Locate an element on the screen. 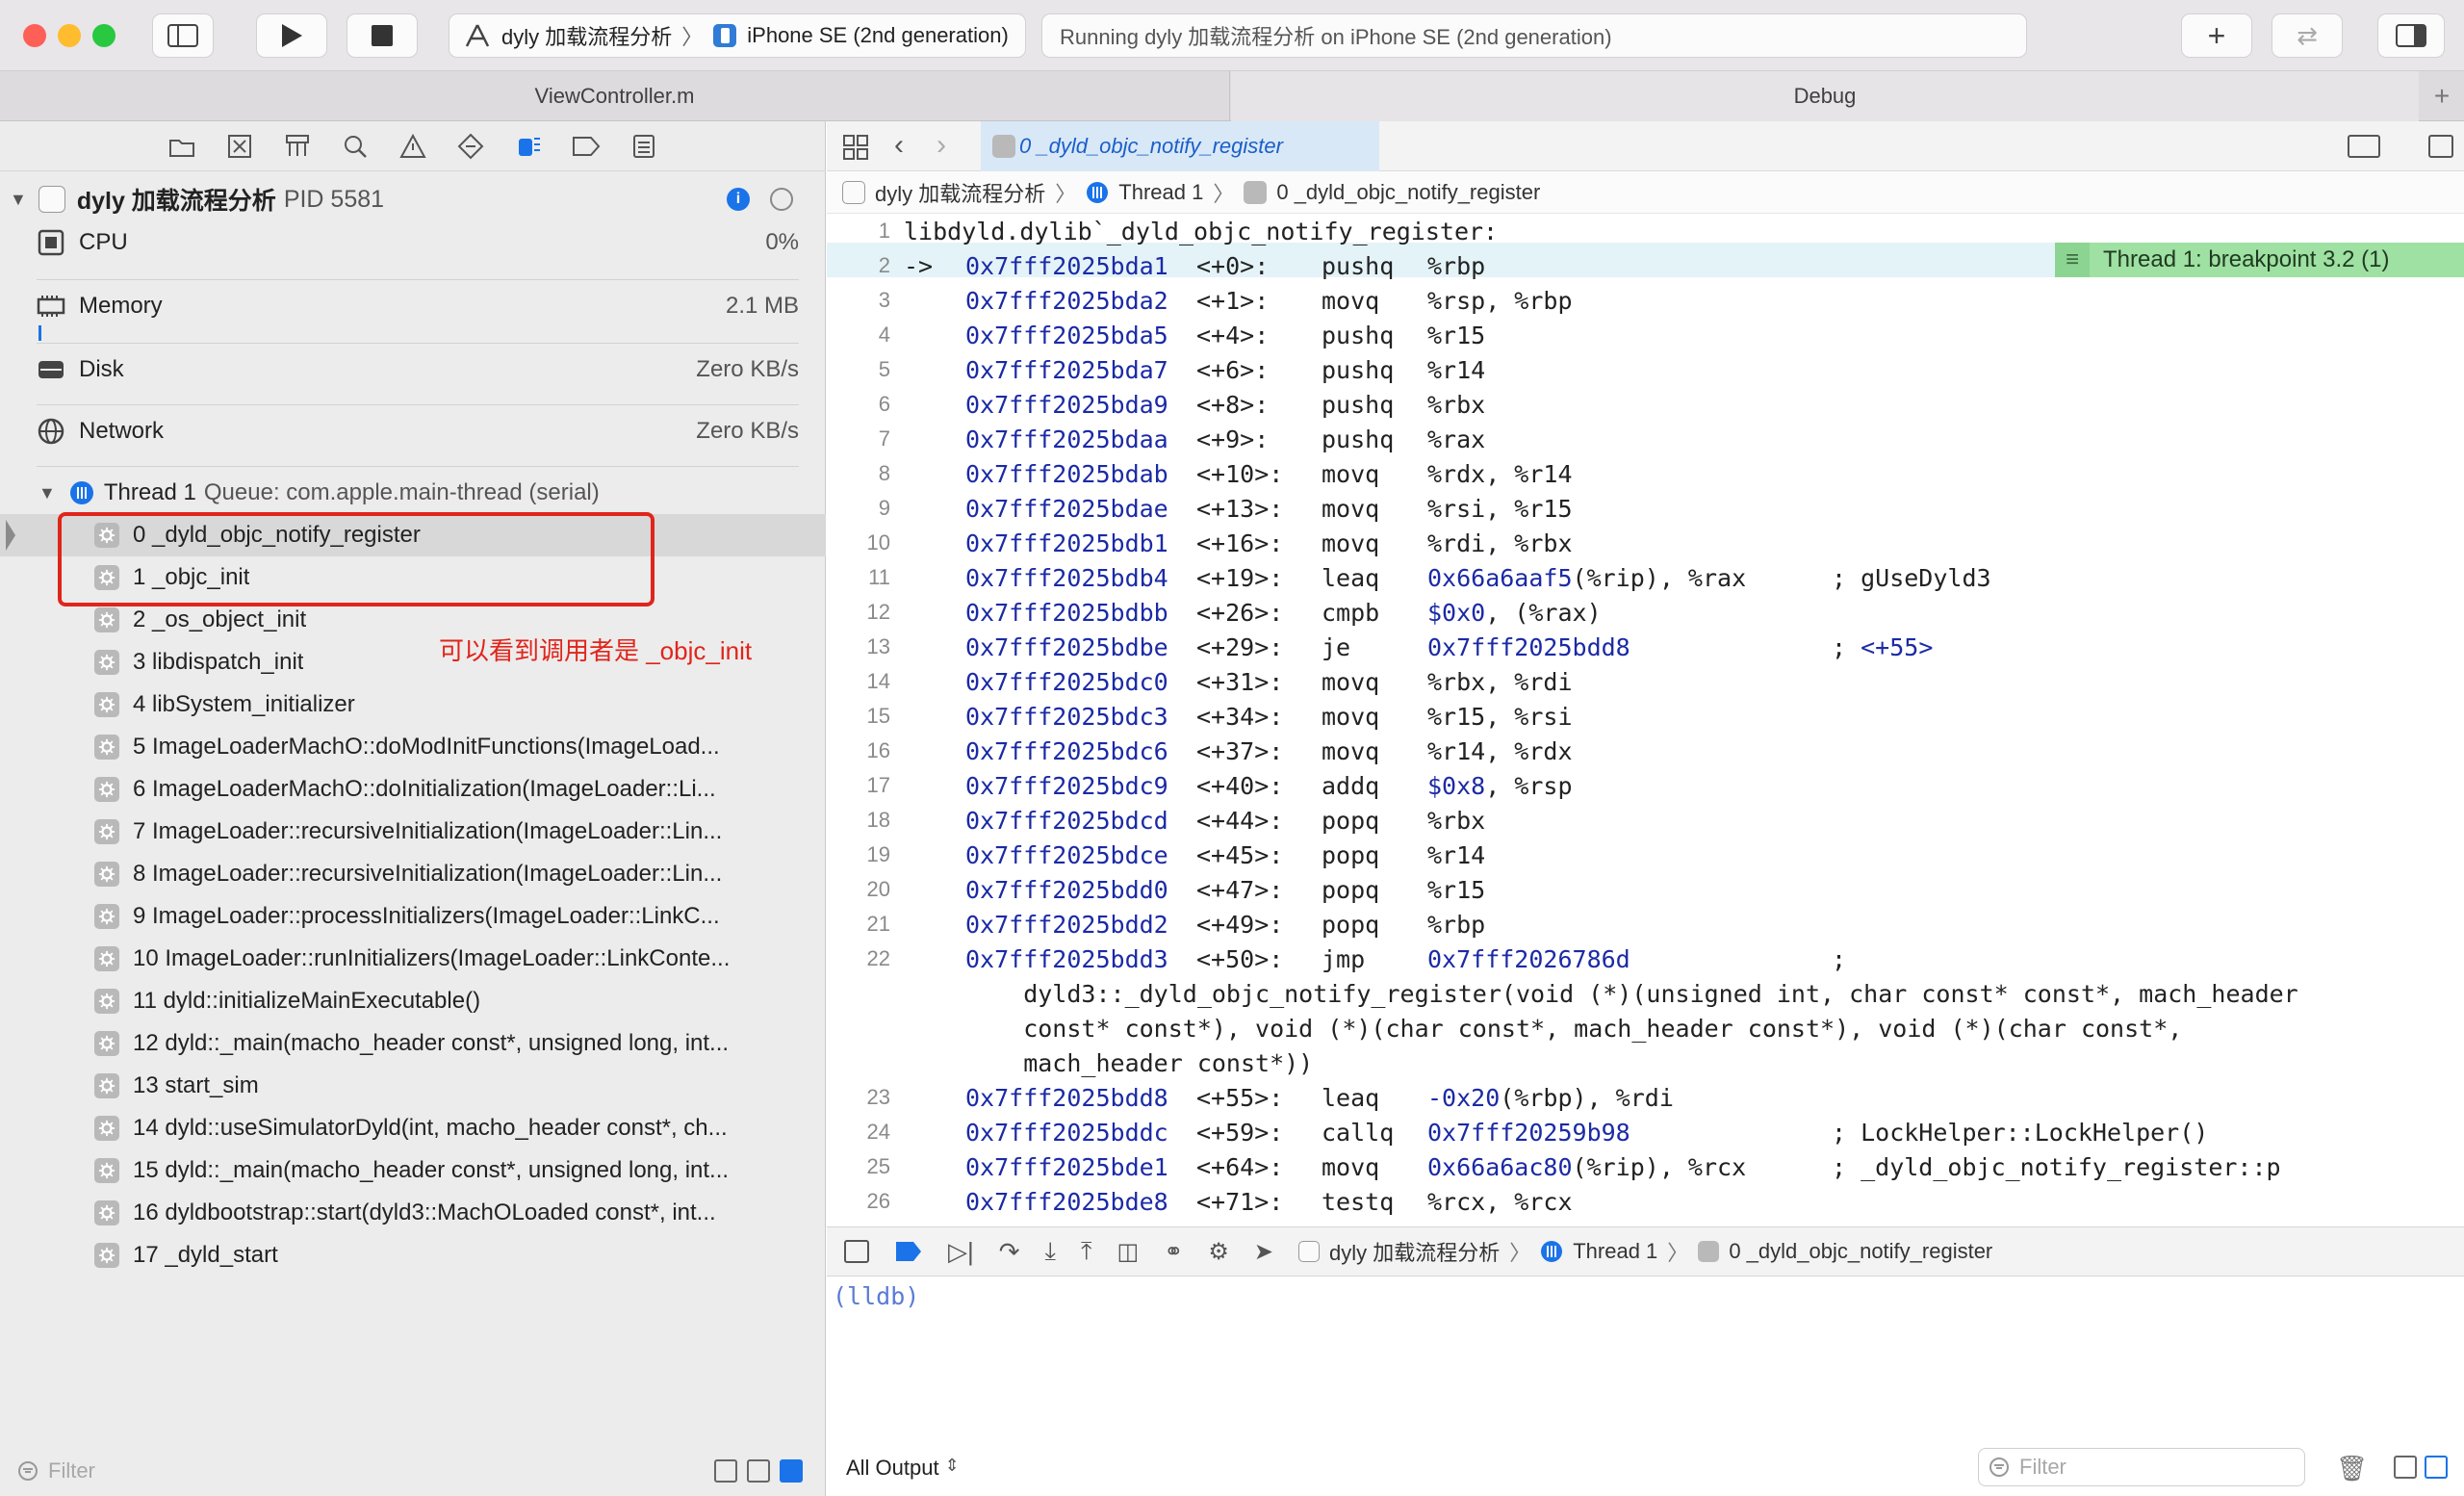 This screenshot has width=2464, height=1496. process-row: ▼ dyly 加载流程分析 PID 5581 i is located at coordinates (413, 199).